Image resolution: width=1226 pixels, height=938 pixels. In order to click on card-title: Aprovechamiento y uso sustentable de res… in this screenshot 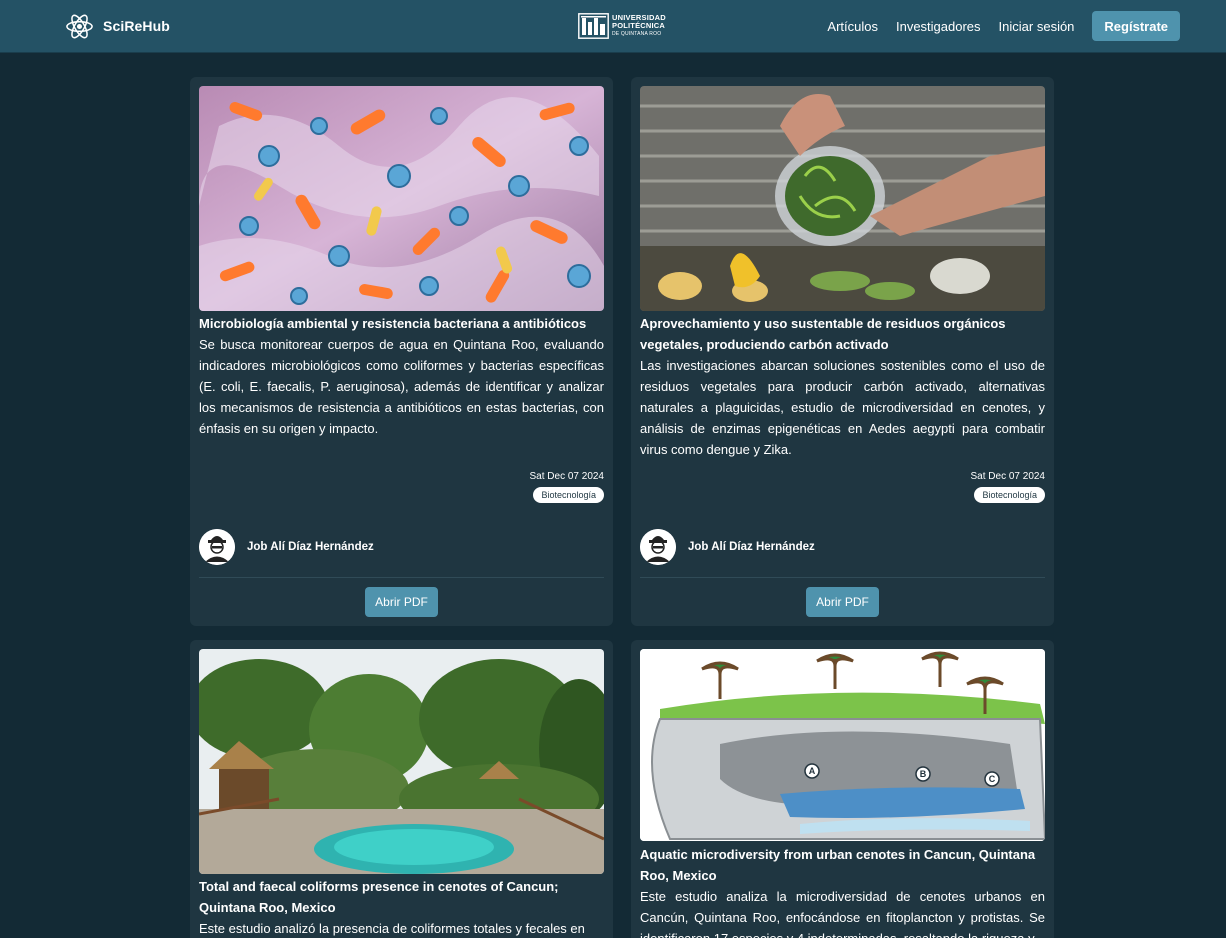, I will do `click(842, 334)`.